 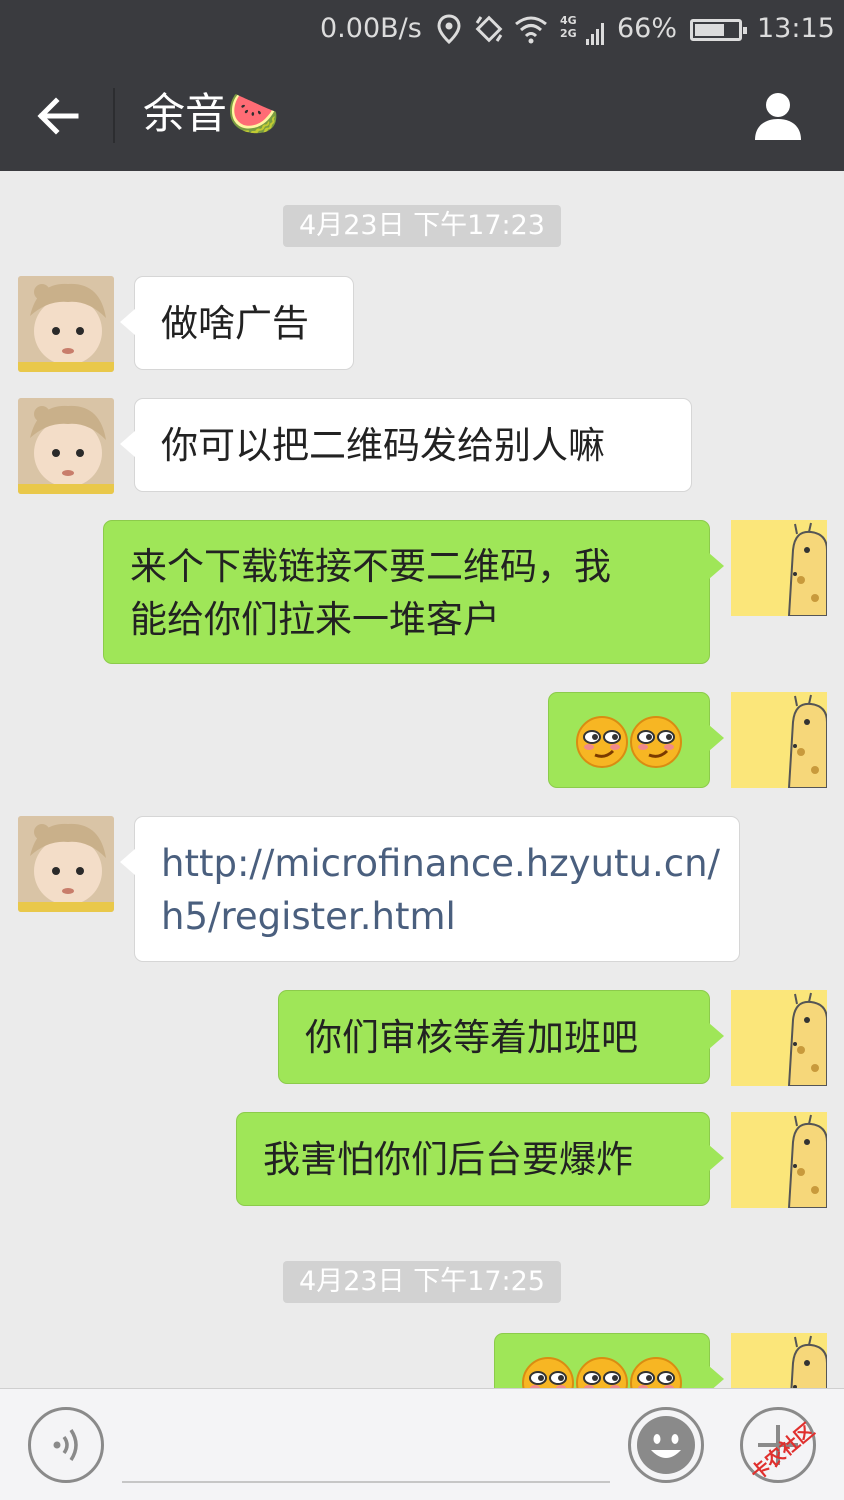 I want to click on signal-icon, so click(x=596, y=37).